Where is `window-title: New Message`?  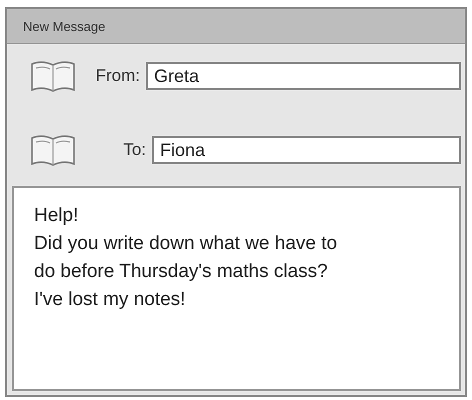
window-title: New Message is located at coordinates (64, 26).